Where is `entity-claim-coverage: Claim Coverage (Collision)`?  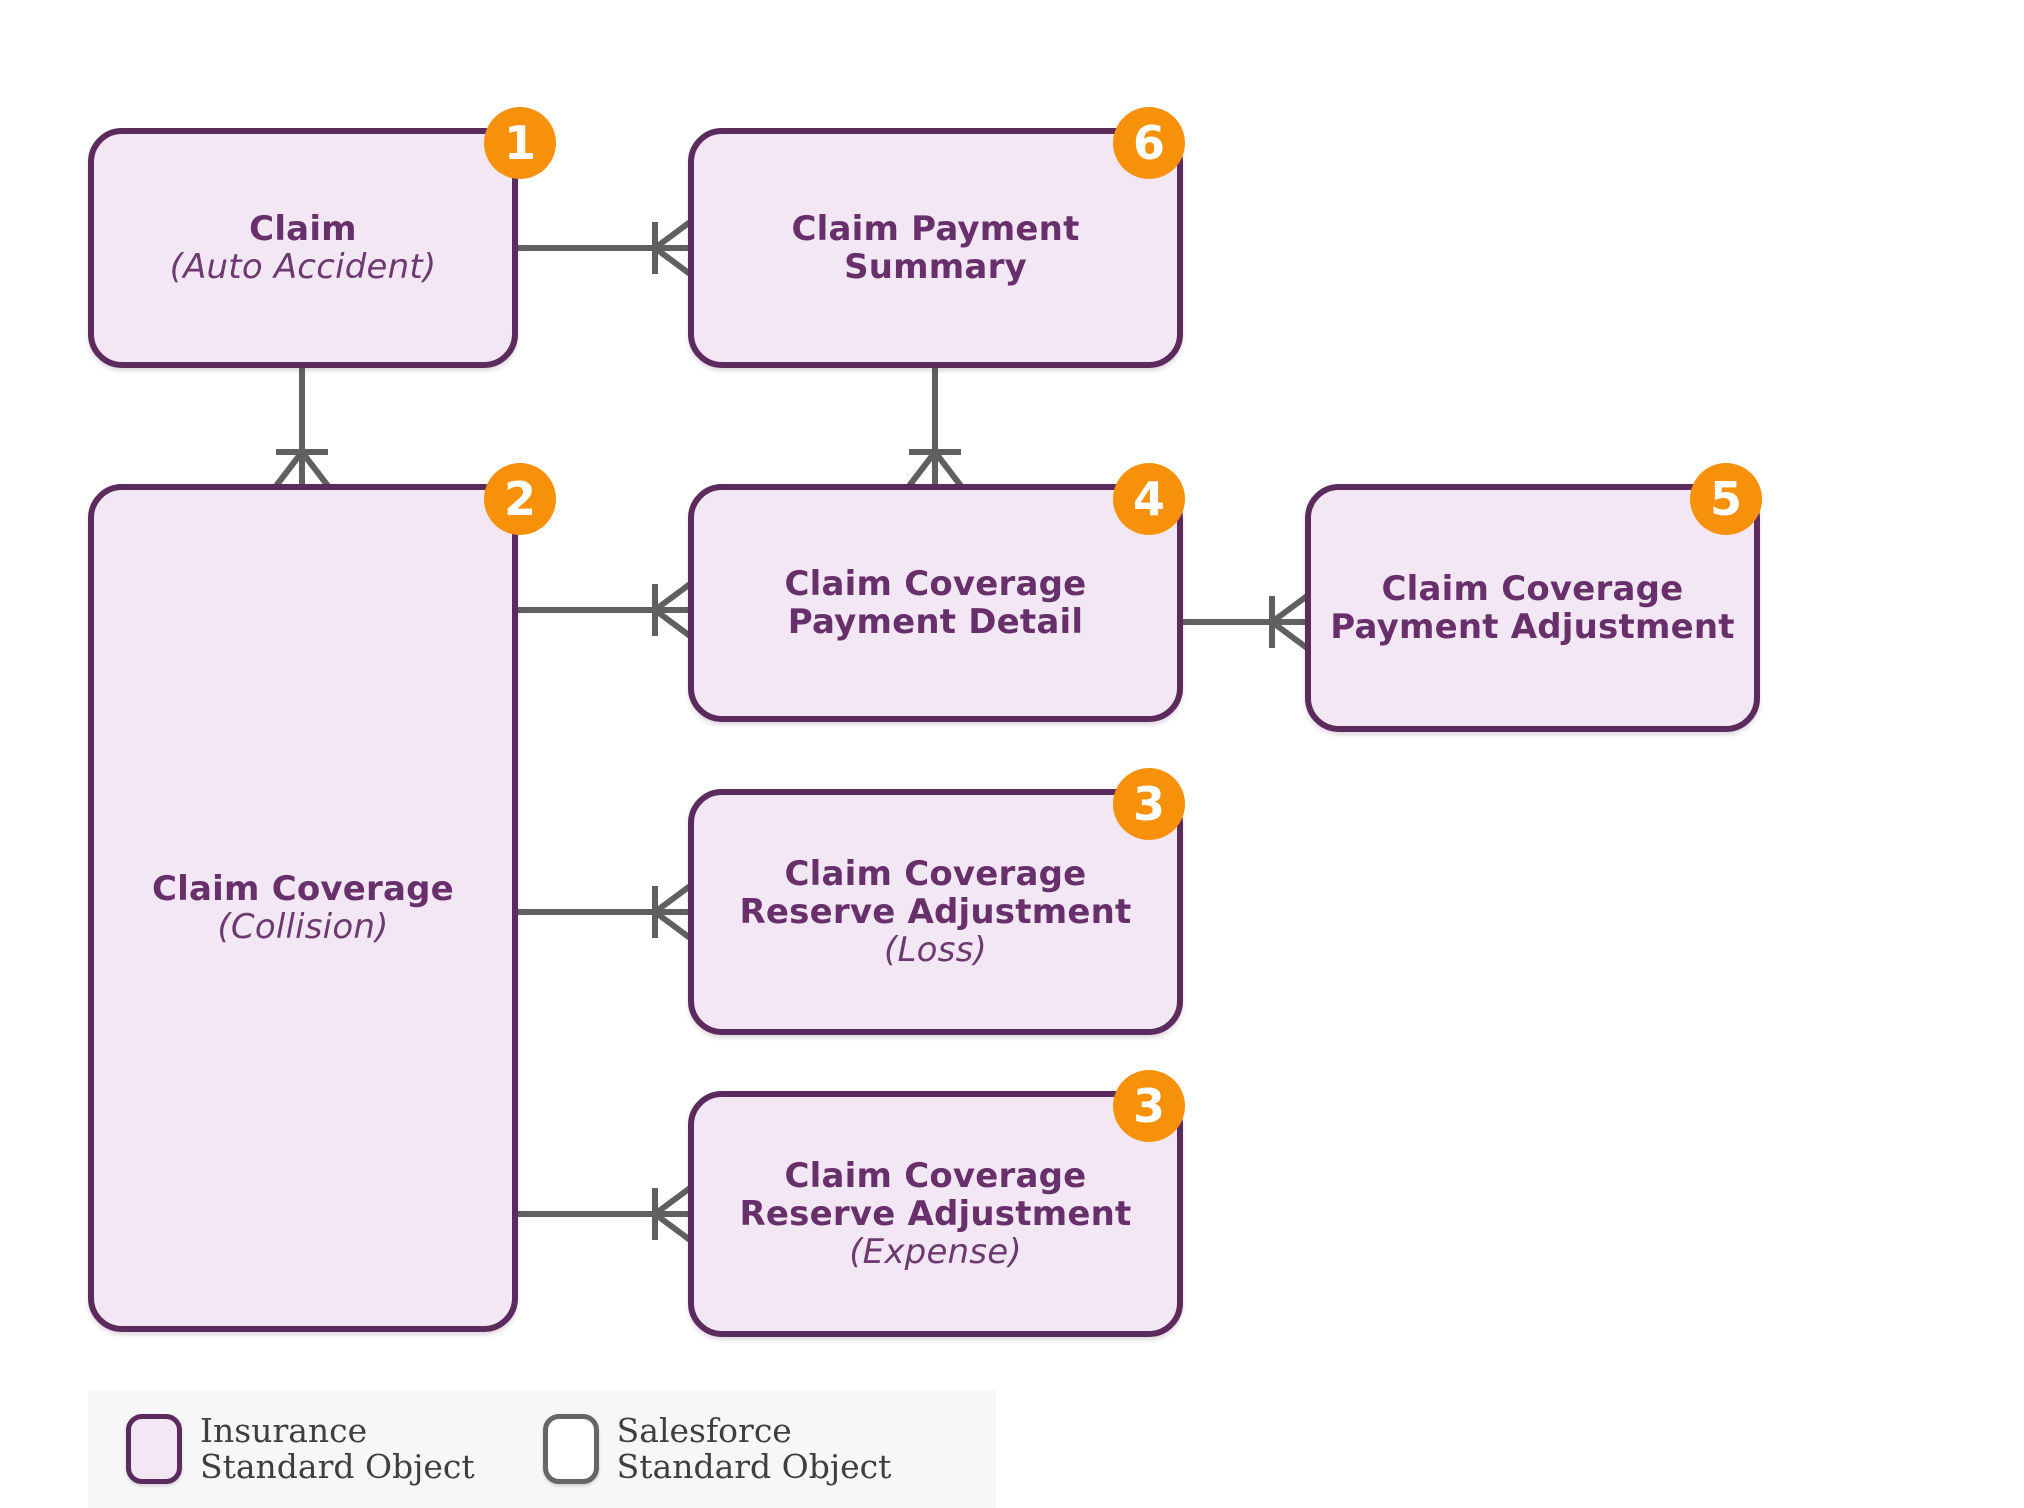 entity-claim-coverage: Claim Coverage (Collision) is located at coordinates (303, 908).